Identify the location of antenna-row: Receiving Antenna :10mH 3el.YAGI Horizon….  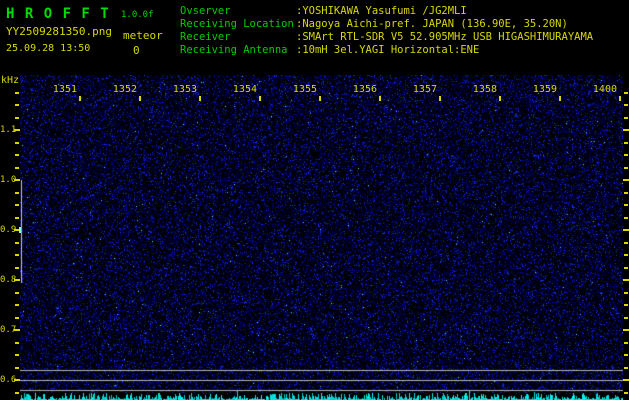
(314, 50).